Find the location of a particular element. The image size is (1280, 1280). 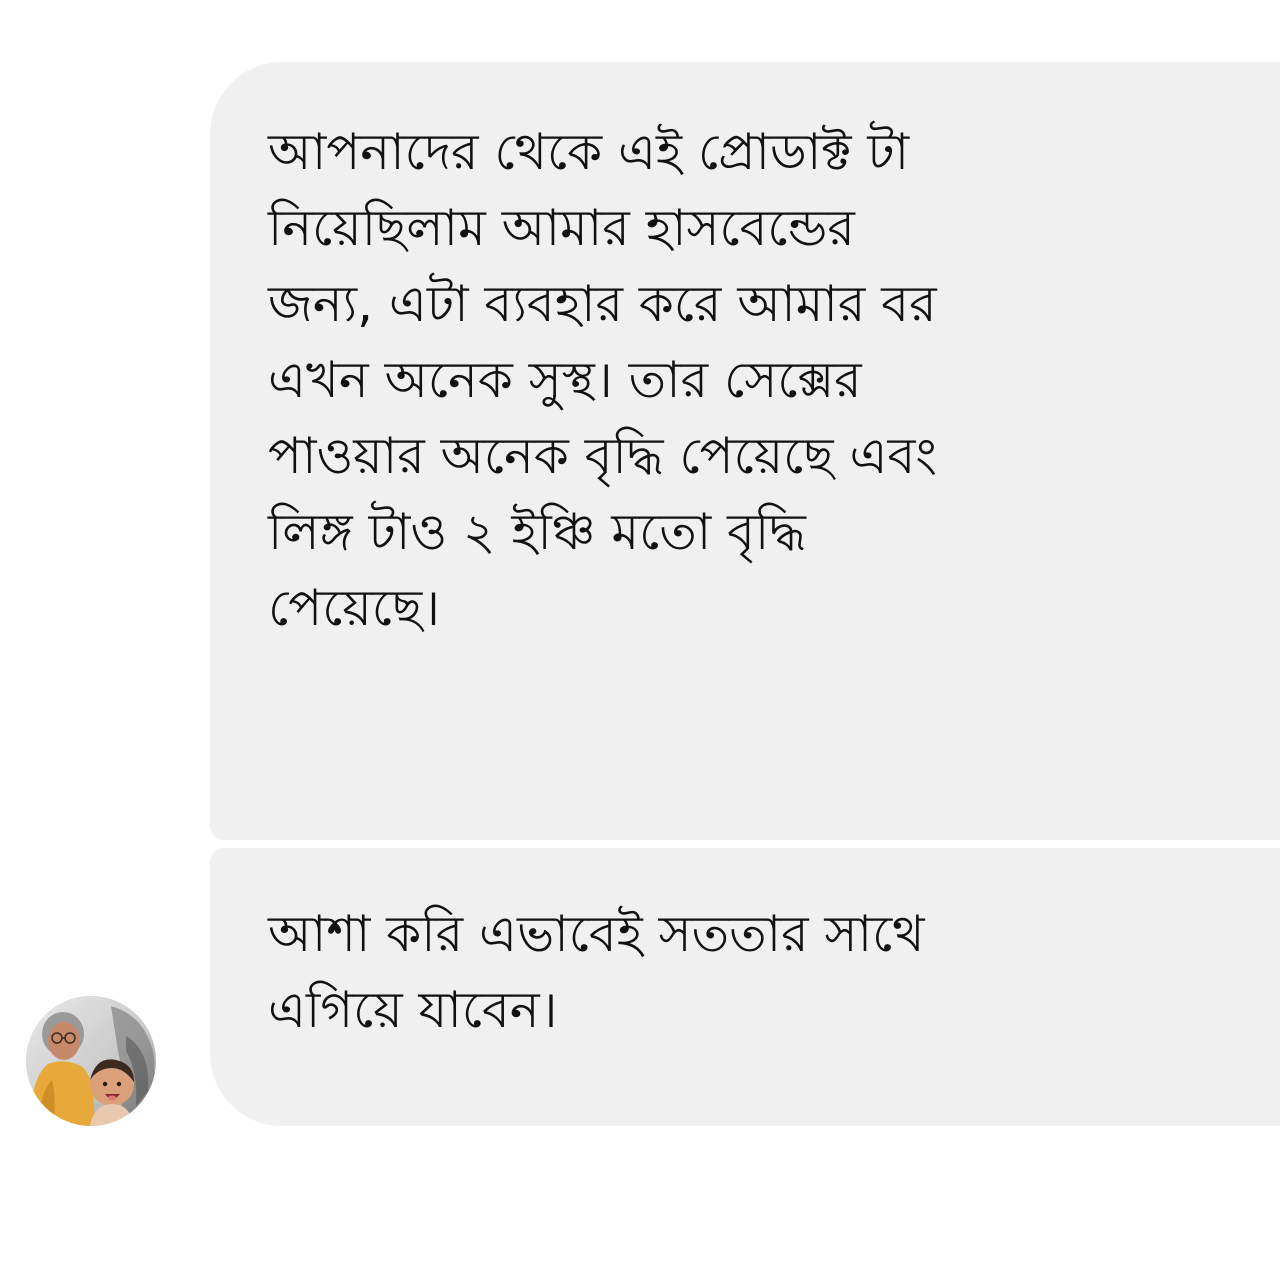

sender-avatar is located at coordinates (91, 1061).